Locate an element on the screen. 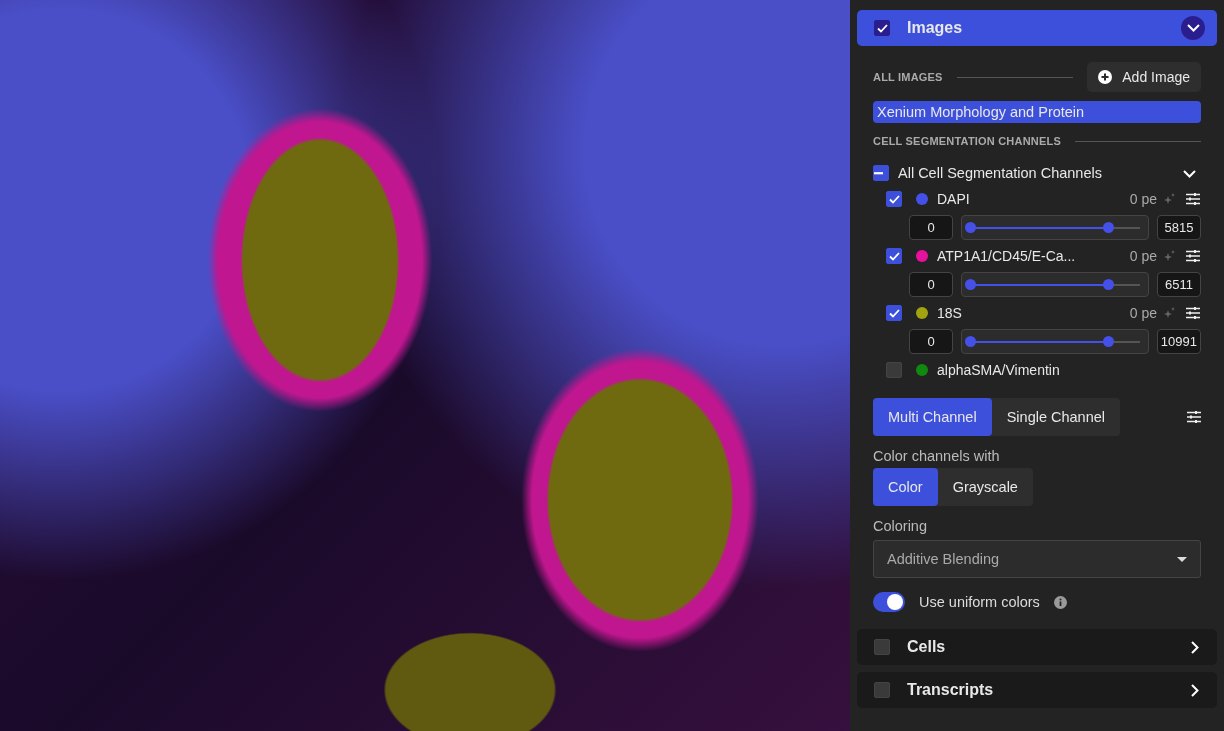 The image size is (1224, 731). channel-name: DAPI is located at coordinates (954, 199).